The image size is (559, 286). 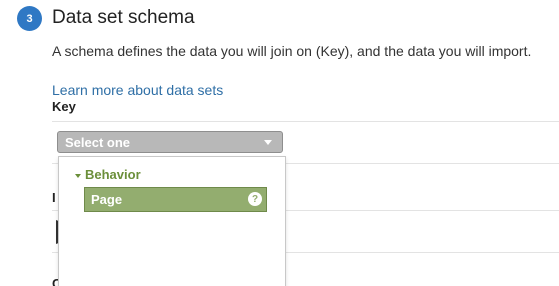 What do you see at coordinates (78, 175) in the screenshot?
I see `caret-down-icon` at bounding box center [78, 175].